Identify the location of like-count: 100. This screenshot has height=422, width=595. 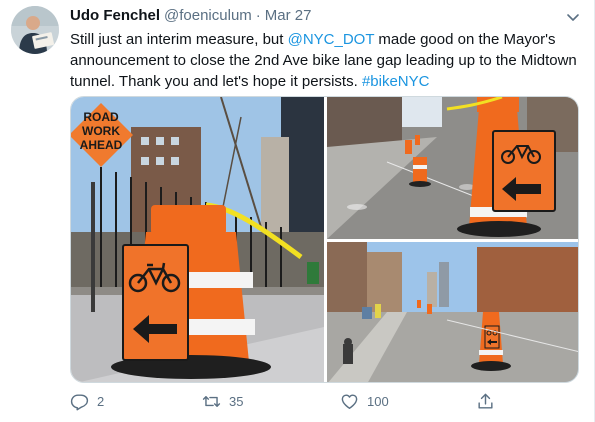
(378, 401).